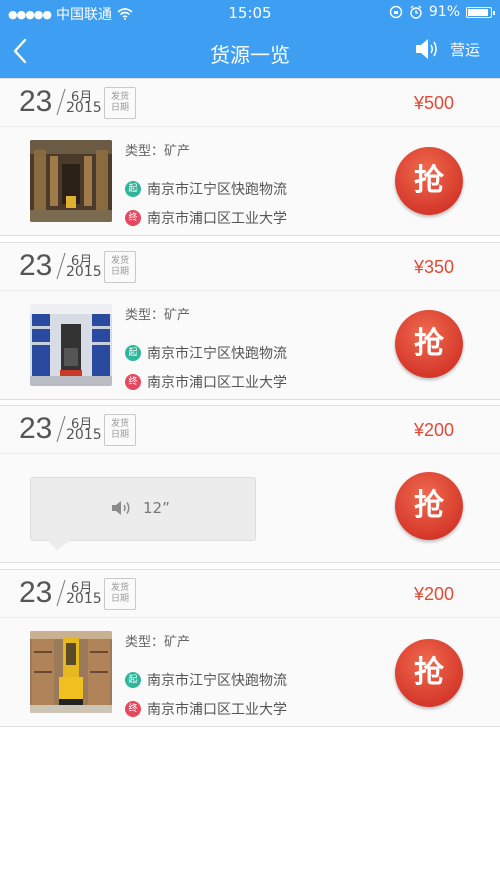 This screenshot has height=887, width=500. I want to click on voice-duration: 12”, so click(156, 508).